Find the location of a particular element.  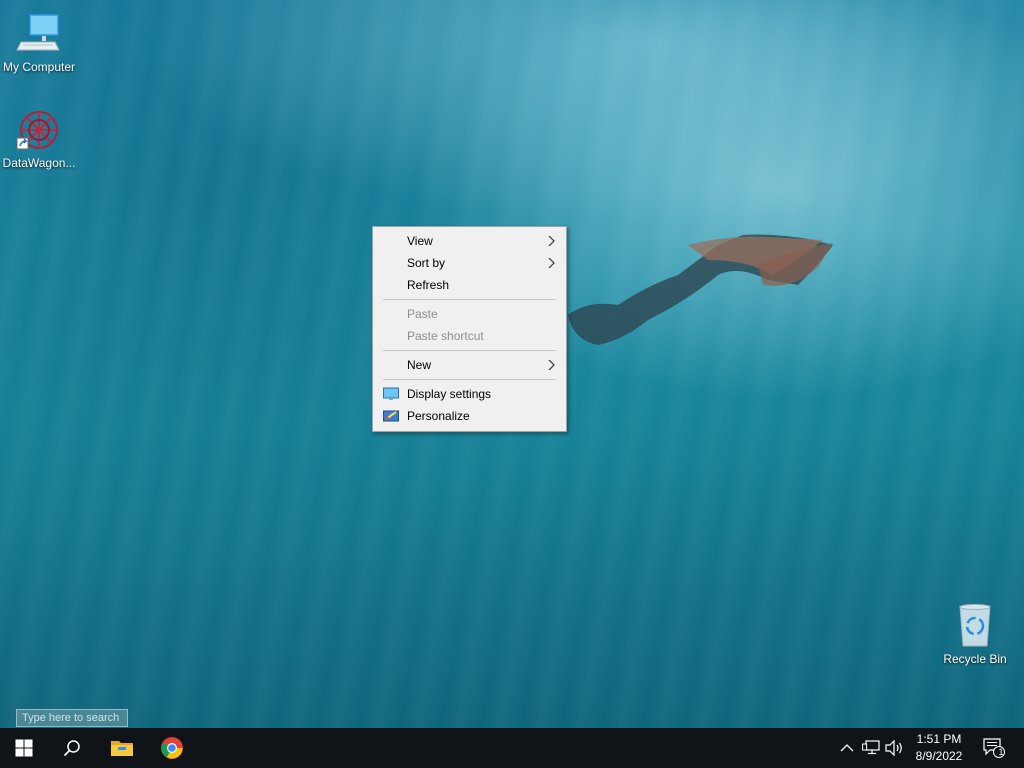

menu-item-paste: Paste is located at coordinates (469, 314).